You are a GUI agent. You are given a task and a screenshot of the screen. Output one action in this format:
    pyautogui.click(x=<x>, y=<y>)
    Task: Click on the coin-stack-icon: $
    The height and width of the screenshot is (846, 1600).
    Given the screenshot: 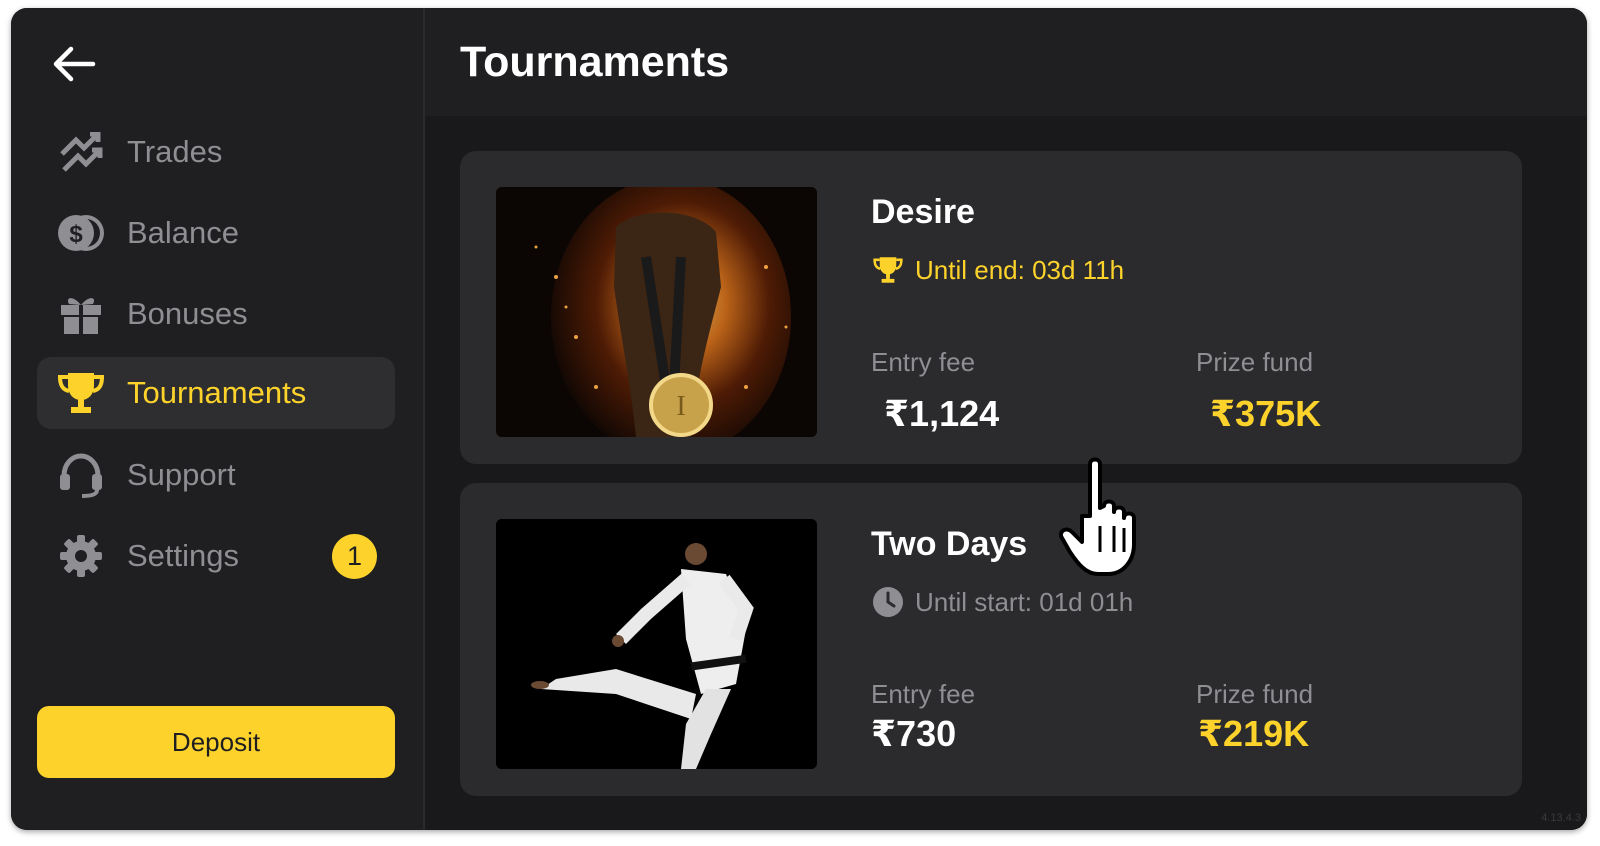 What is the action you would take?
    pyautogui.click(x=81, y=233)
    